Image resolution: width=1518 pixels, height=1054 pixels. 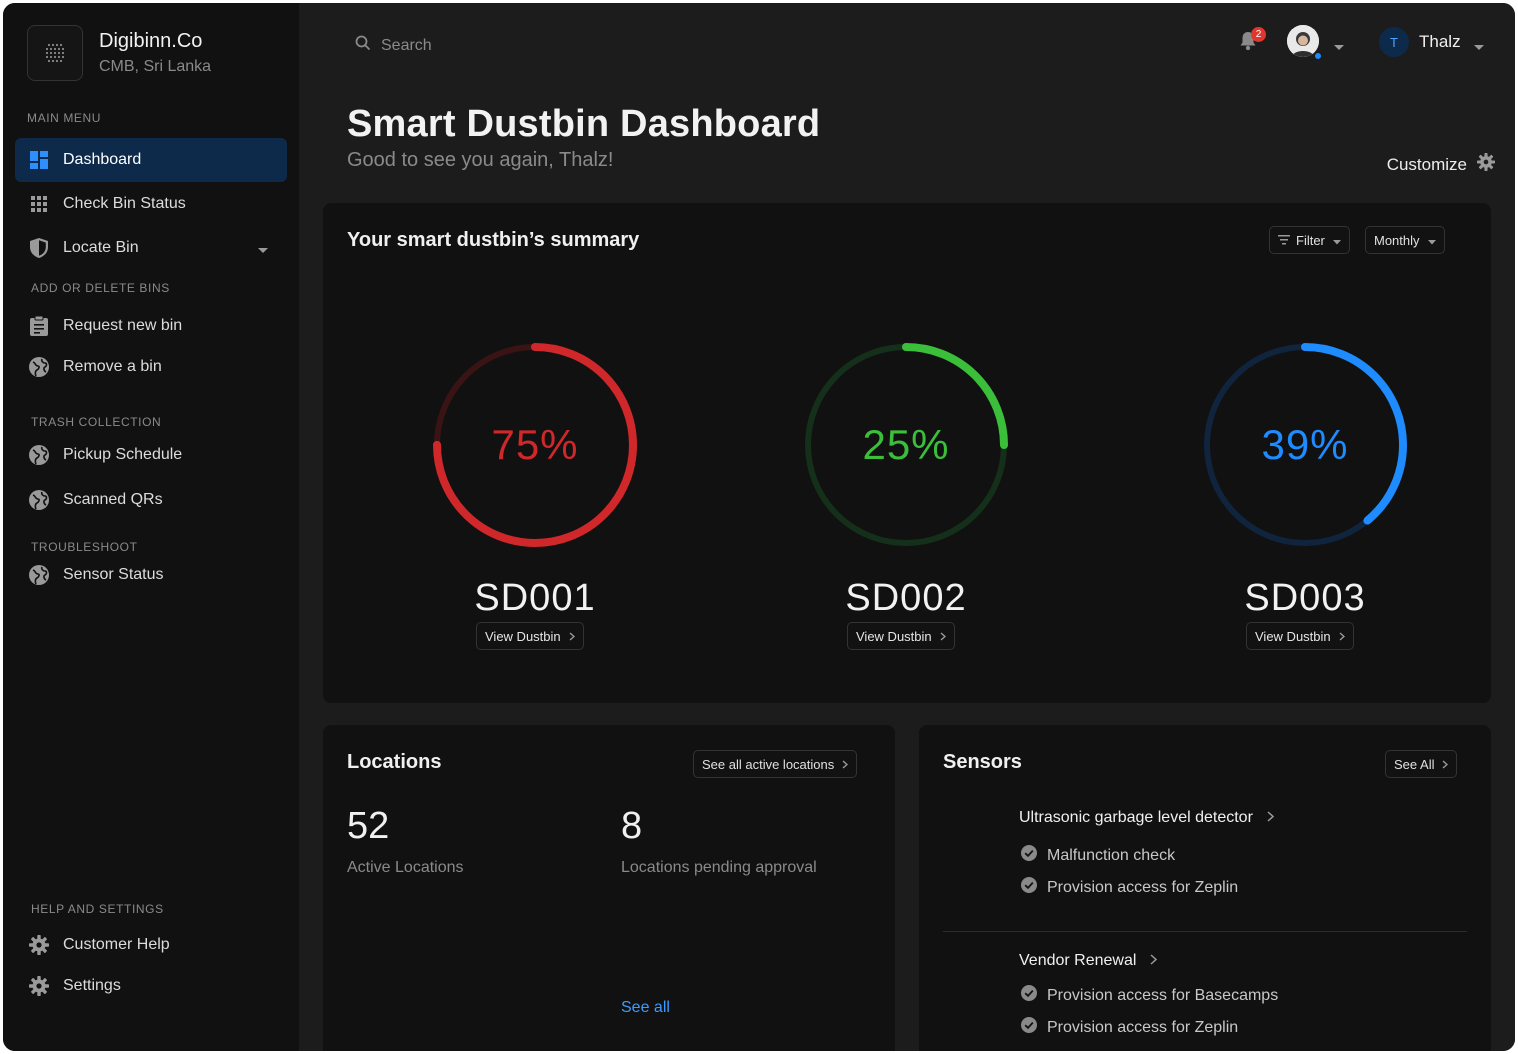 I want to click on dashboard-icon, so click(x=39, y=160).